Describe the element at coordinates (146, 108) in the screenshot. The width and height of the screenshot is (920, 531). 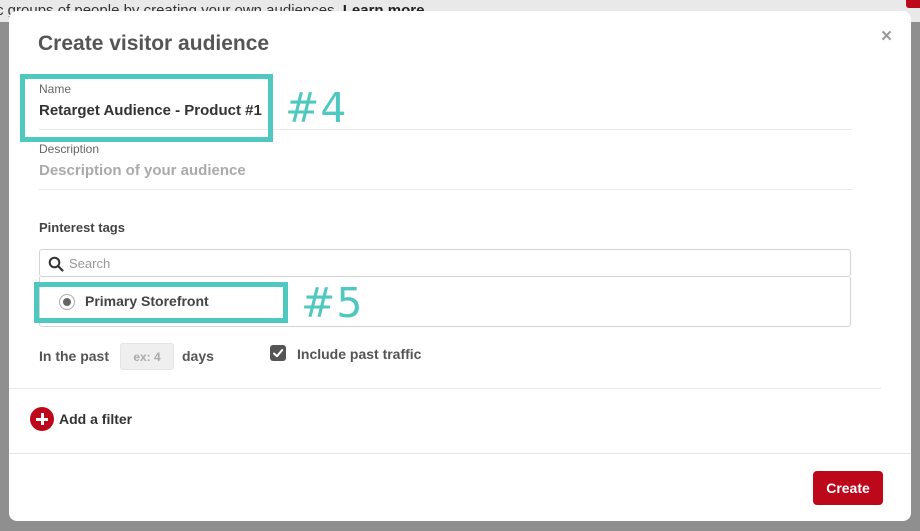
I see `annotation-box-name` at that location.